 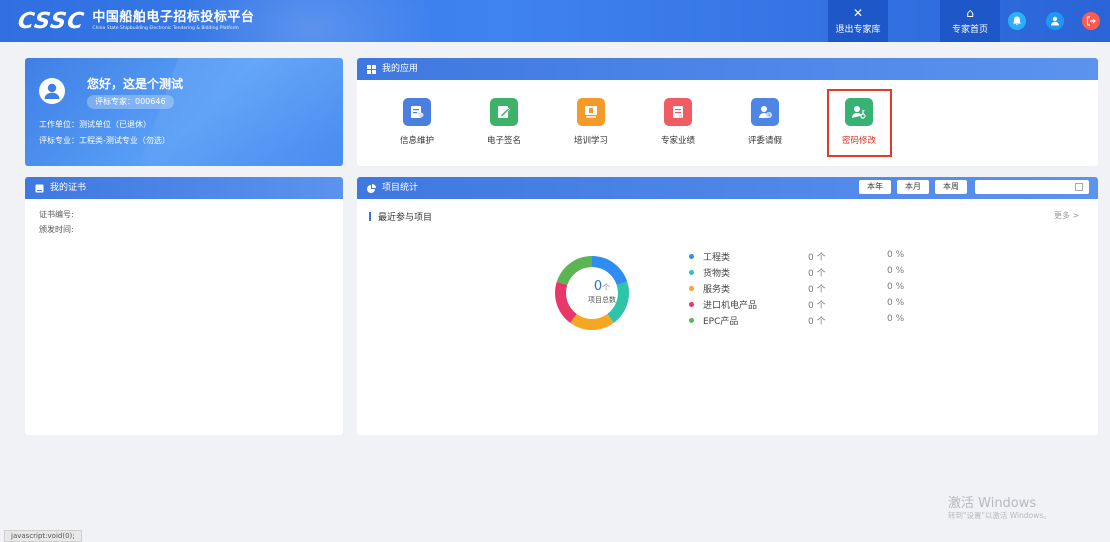 I want to click on profile-edit-icon, so click(x=417, y=112).